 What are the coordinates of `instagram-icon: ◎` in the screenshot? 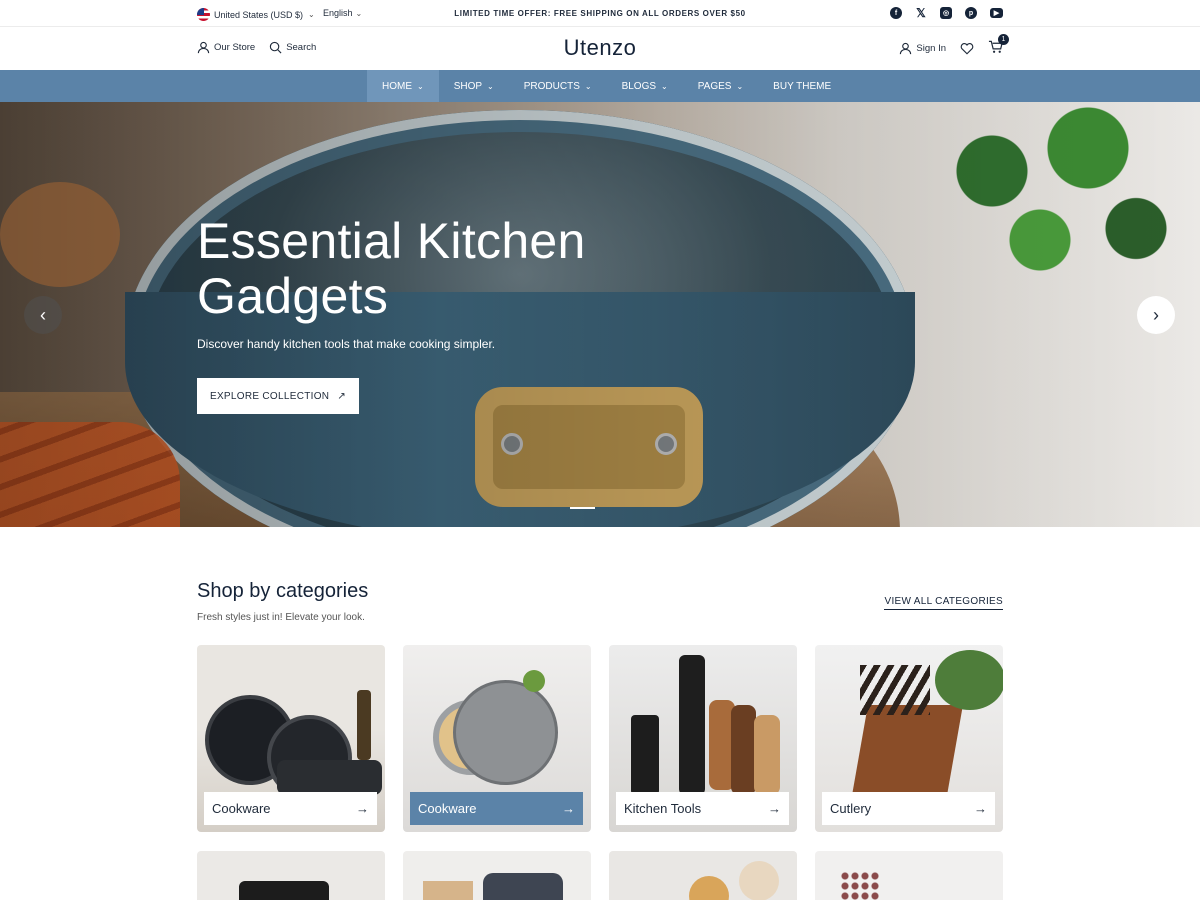 It's located at (946, 13).